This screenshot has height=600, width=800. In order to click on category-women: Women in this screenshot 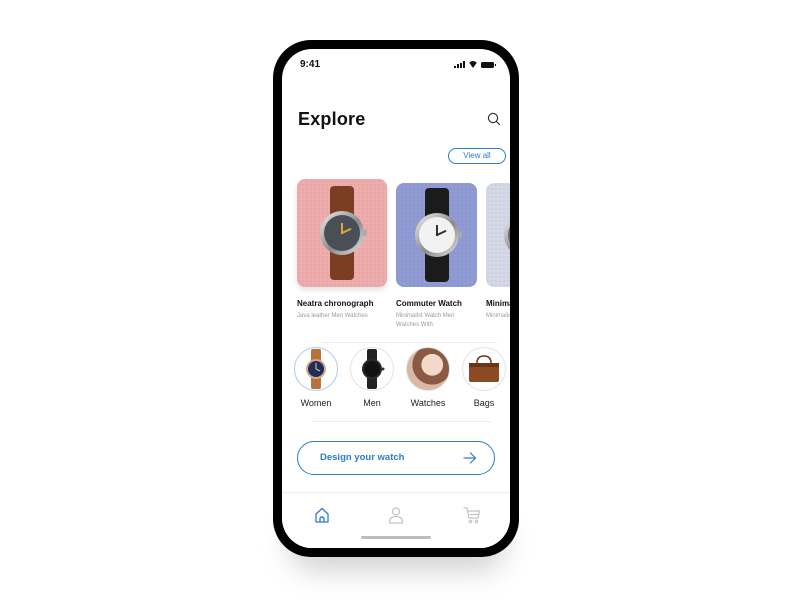, I will do `click(316, 377)`.